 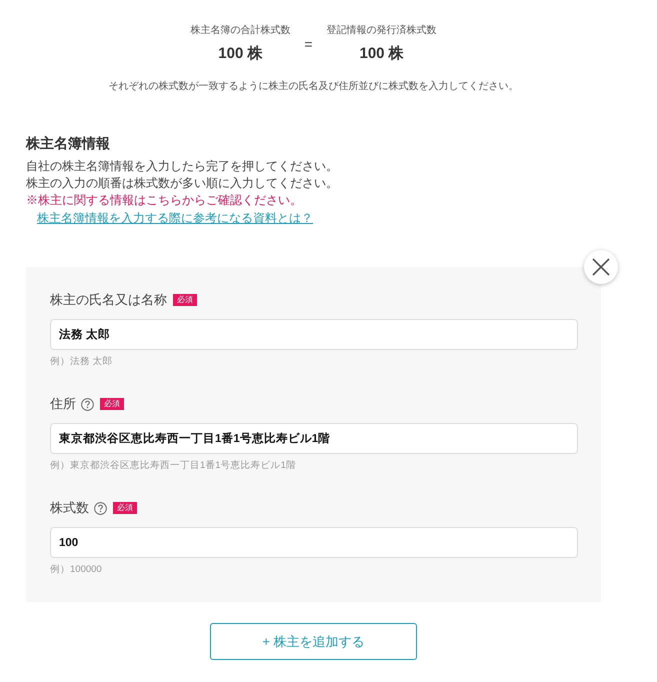 I want to click on example-text: 例）東京都渋谷区恵比寿西一丁目1番1号恵比寿ビル1階, so click(x=173, y=466).